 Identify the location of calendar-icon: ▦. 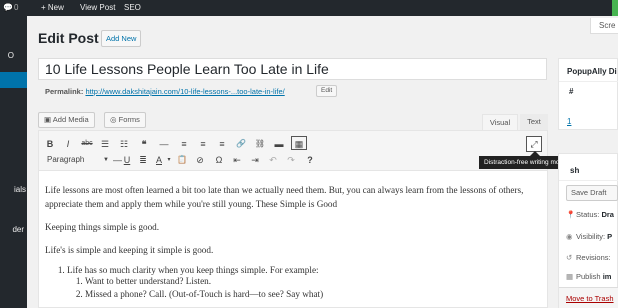
(570, 276).